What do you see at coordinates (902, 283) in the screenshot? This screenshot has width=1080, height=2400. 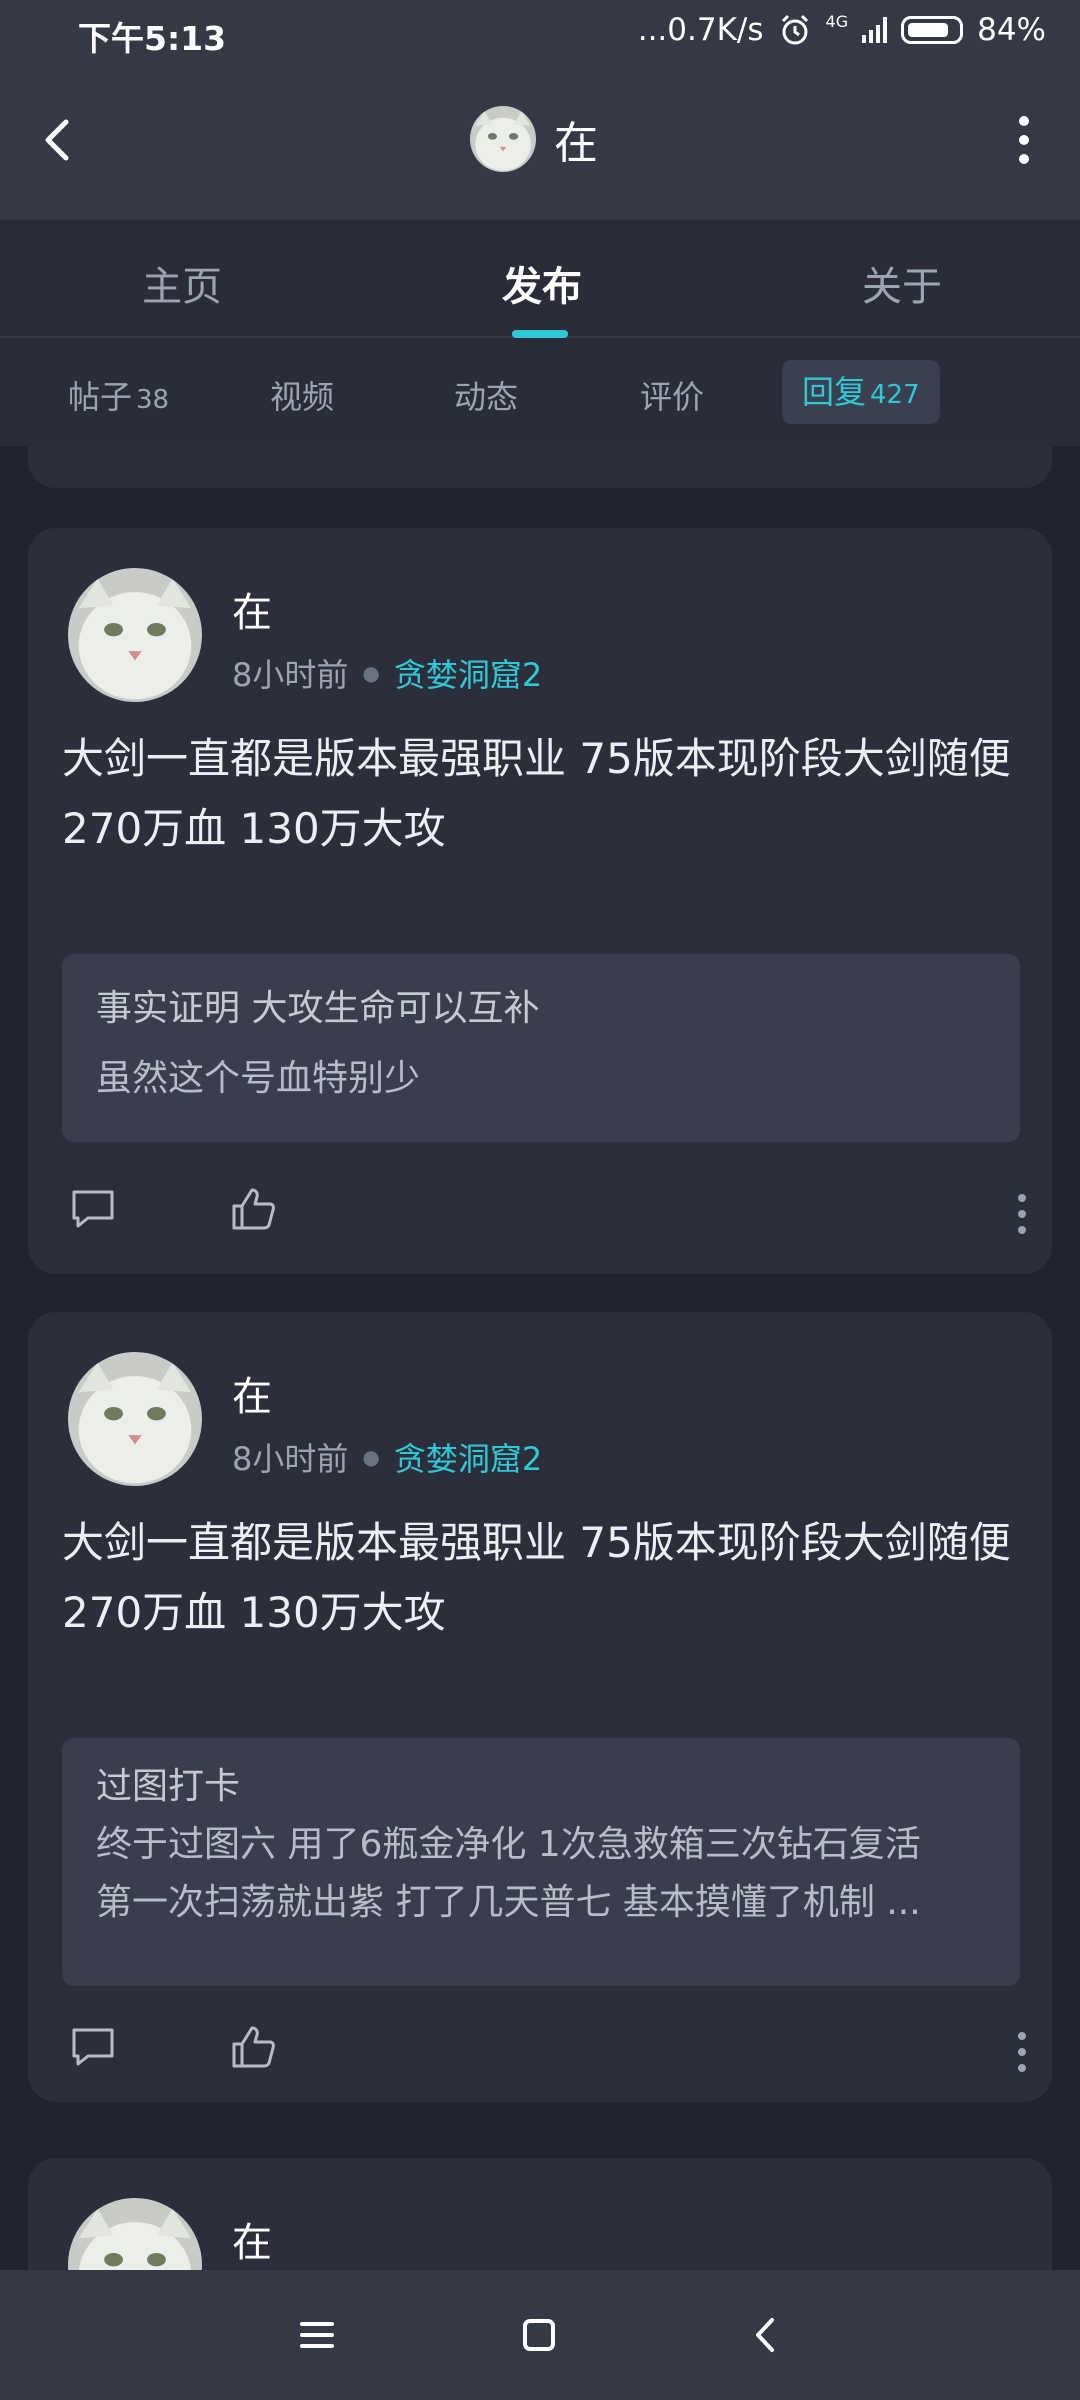 I see `tab-about: 关于` at bounding box center [902, 283].